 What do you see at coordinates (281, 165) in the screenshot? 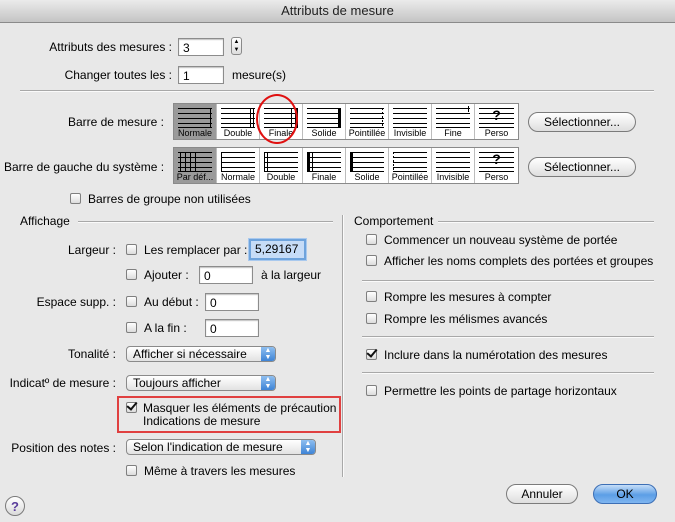
I see `left-barline-option-double: Double` at bounding box center [281, 165].